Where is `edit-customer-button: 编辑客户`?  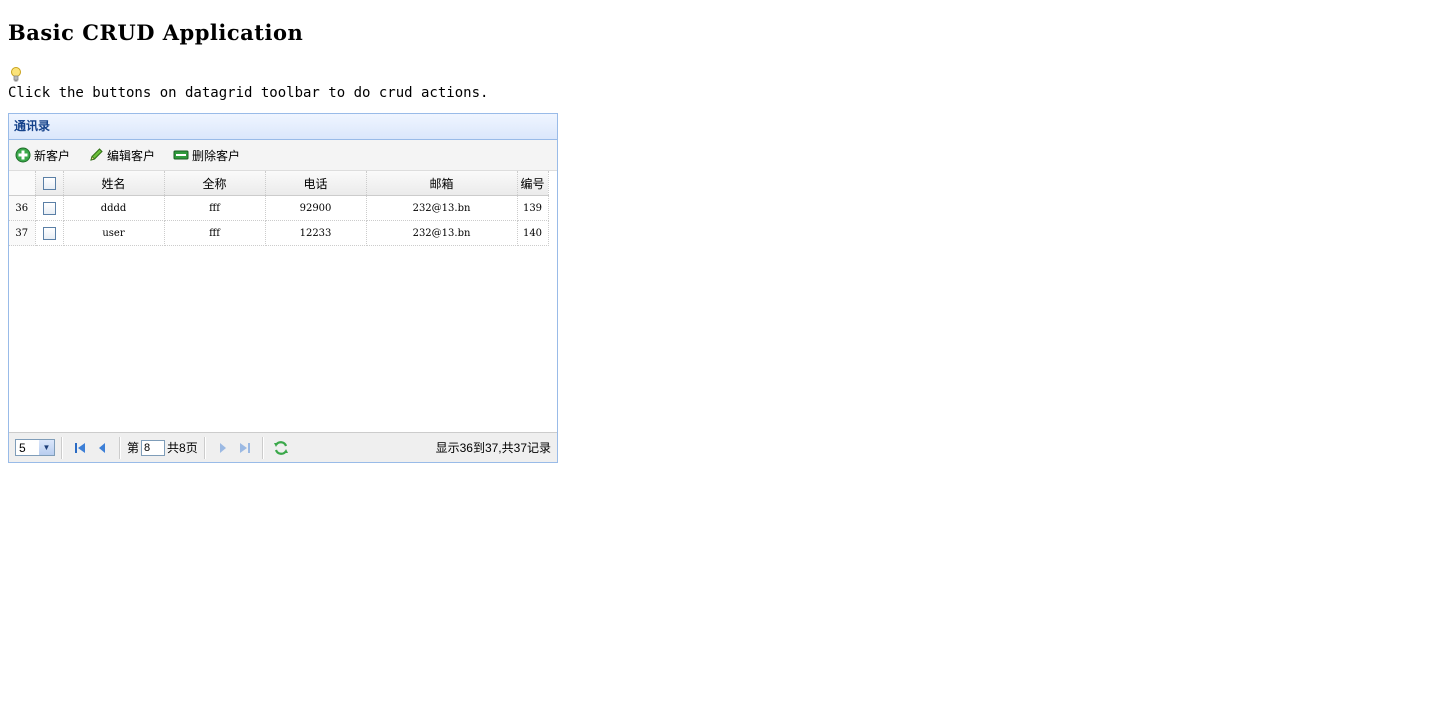
edit-customer-button: 编辑客户 is located at coordinates (121, 155).